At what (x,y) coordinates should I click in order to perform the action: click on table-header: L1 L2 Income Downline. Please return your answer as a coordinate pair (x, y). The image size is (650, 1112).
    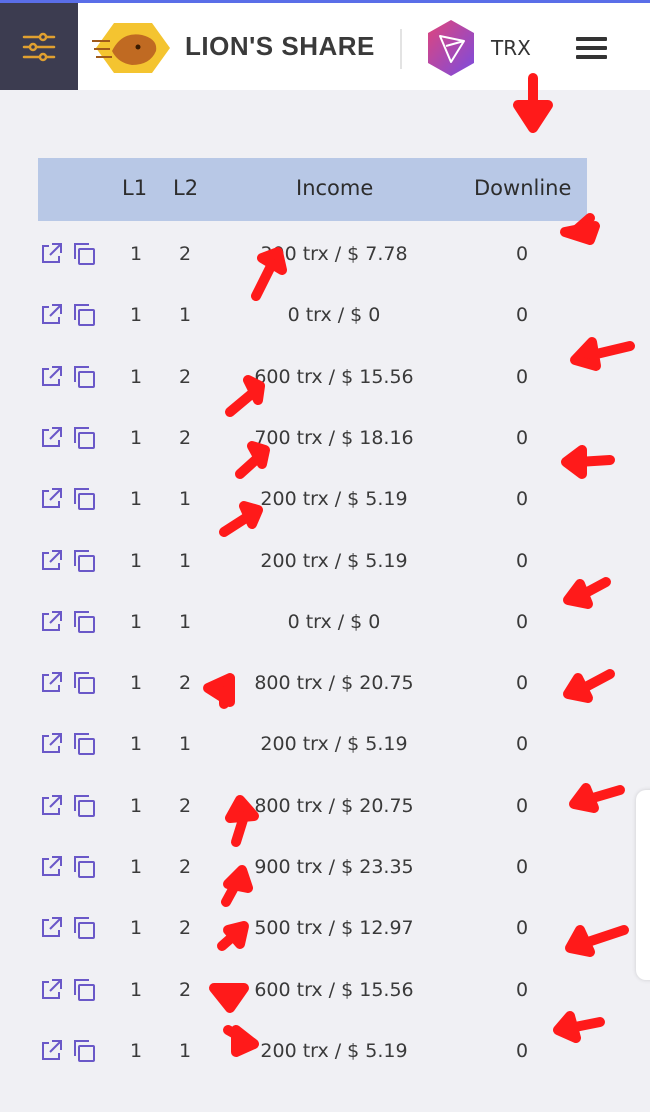
    Looking at the image, I should click on (312, 189).